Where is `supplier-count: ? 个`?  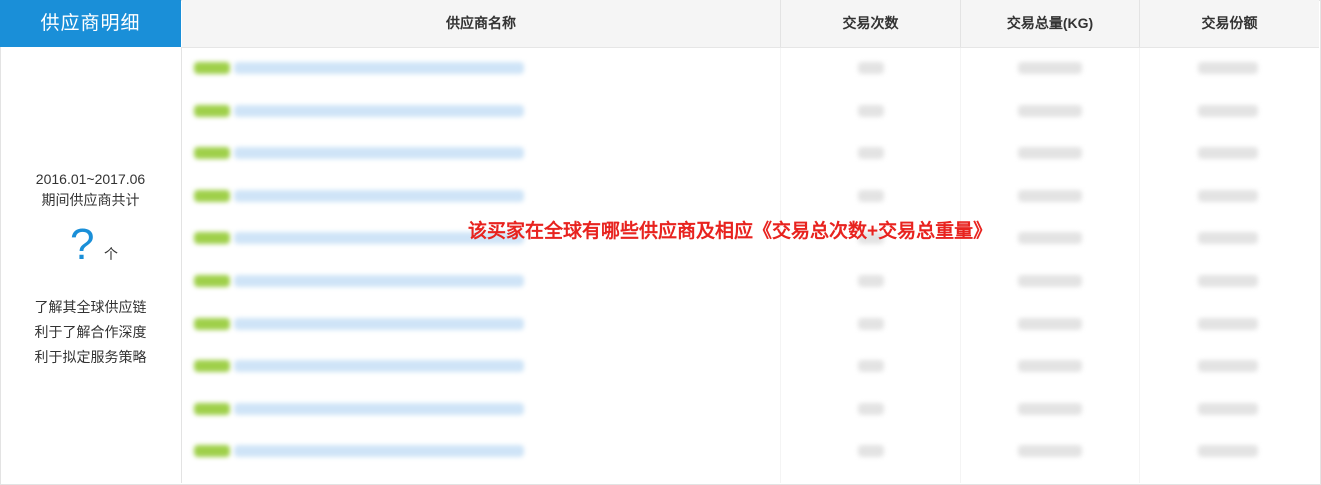
supplier-count: ? 个 is located at coordinates (90, 247).